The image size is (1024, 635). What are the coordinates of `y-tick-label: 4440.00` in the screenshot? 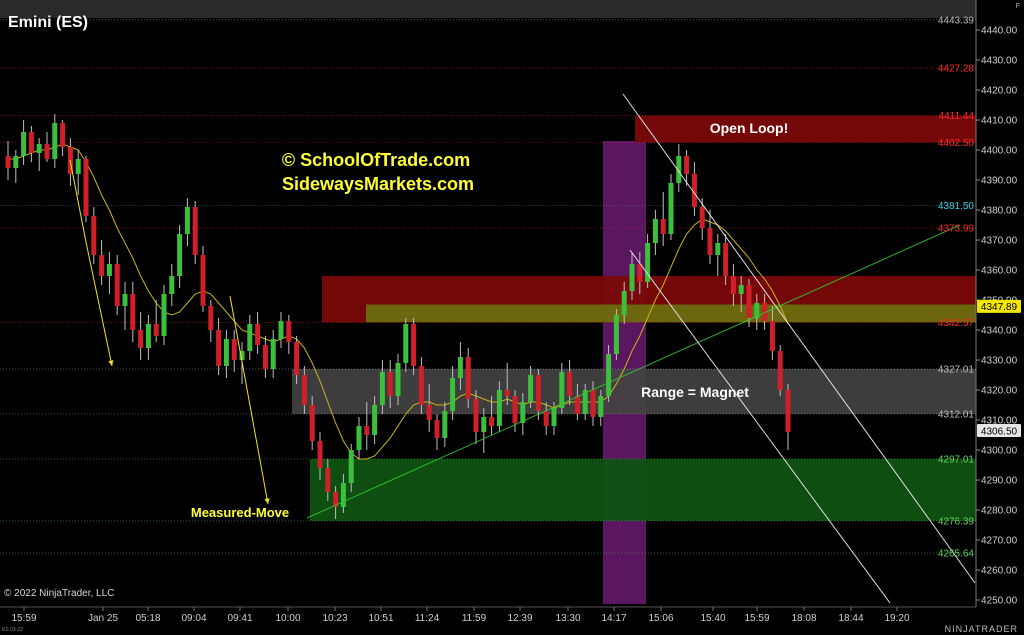 It's located at (999, 31).